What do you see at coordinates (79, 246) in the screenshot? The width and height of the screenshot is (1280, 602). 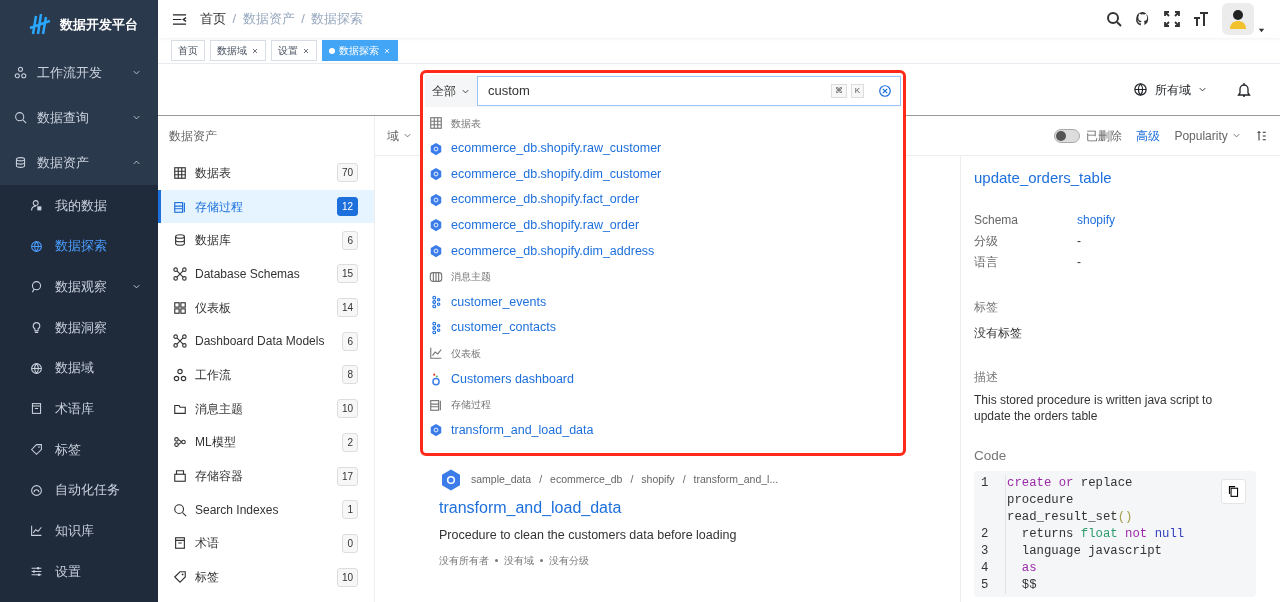 I see `sidebar-subitem: 数据探索` at bounding box center [79, 246].